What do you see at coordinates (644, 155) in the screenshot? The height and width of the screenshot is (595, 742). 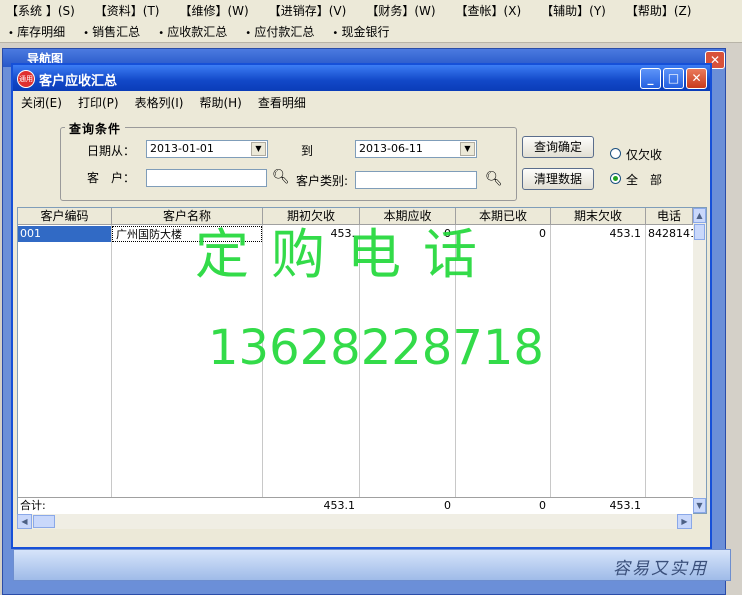 I see `radio-owing-only-label: 仅欠收` at bounding box center [644, 155].